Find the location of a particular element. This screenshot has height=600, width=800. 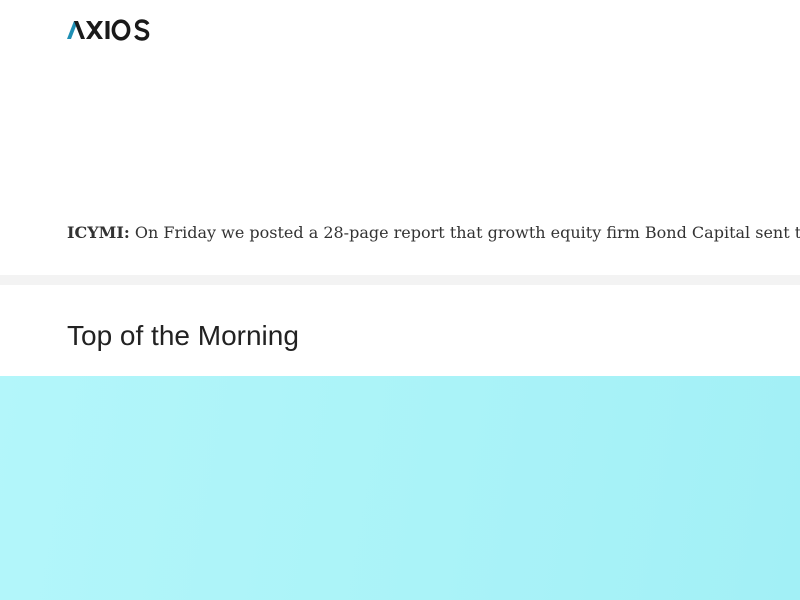

section-title: Top of the Morning is located at coordinates (183, 335).